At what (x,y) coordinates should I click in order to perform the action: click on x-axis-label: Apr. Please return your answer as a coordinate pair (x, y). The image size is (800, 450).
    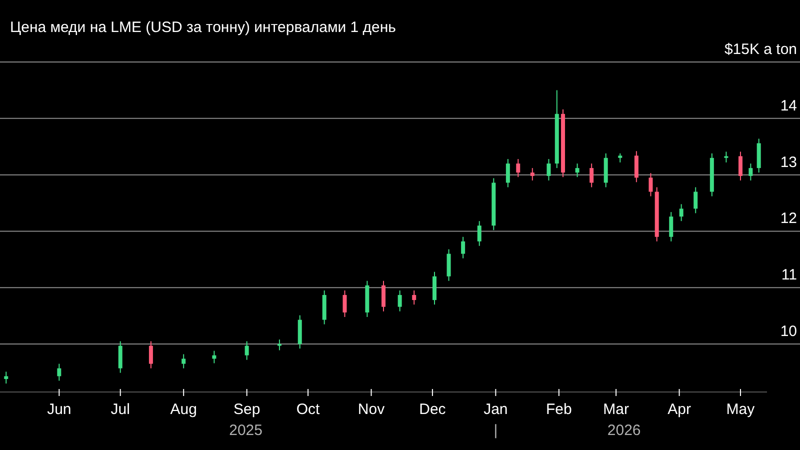
    Looking at the image, I should click on (679, 409).